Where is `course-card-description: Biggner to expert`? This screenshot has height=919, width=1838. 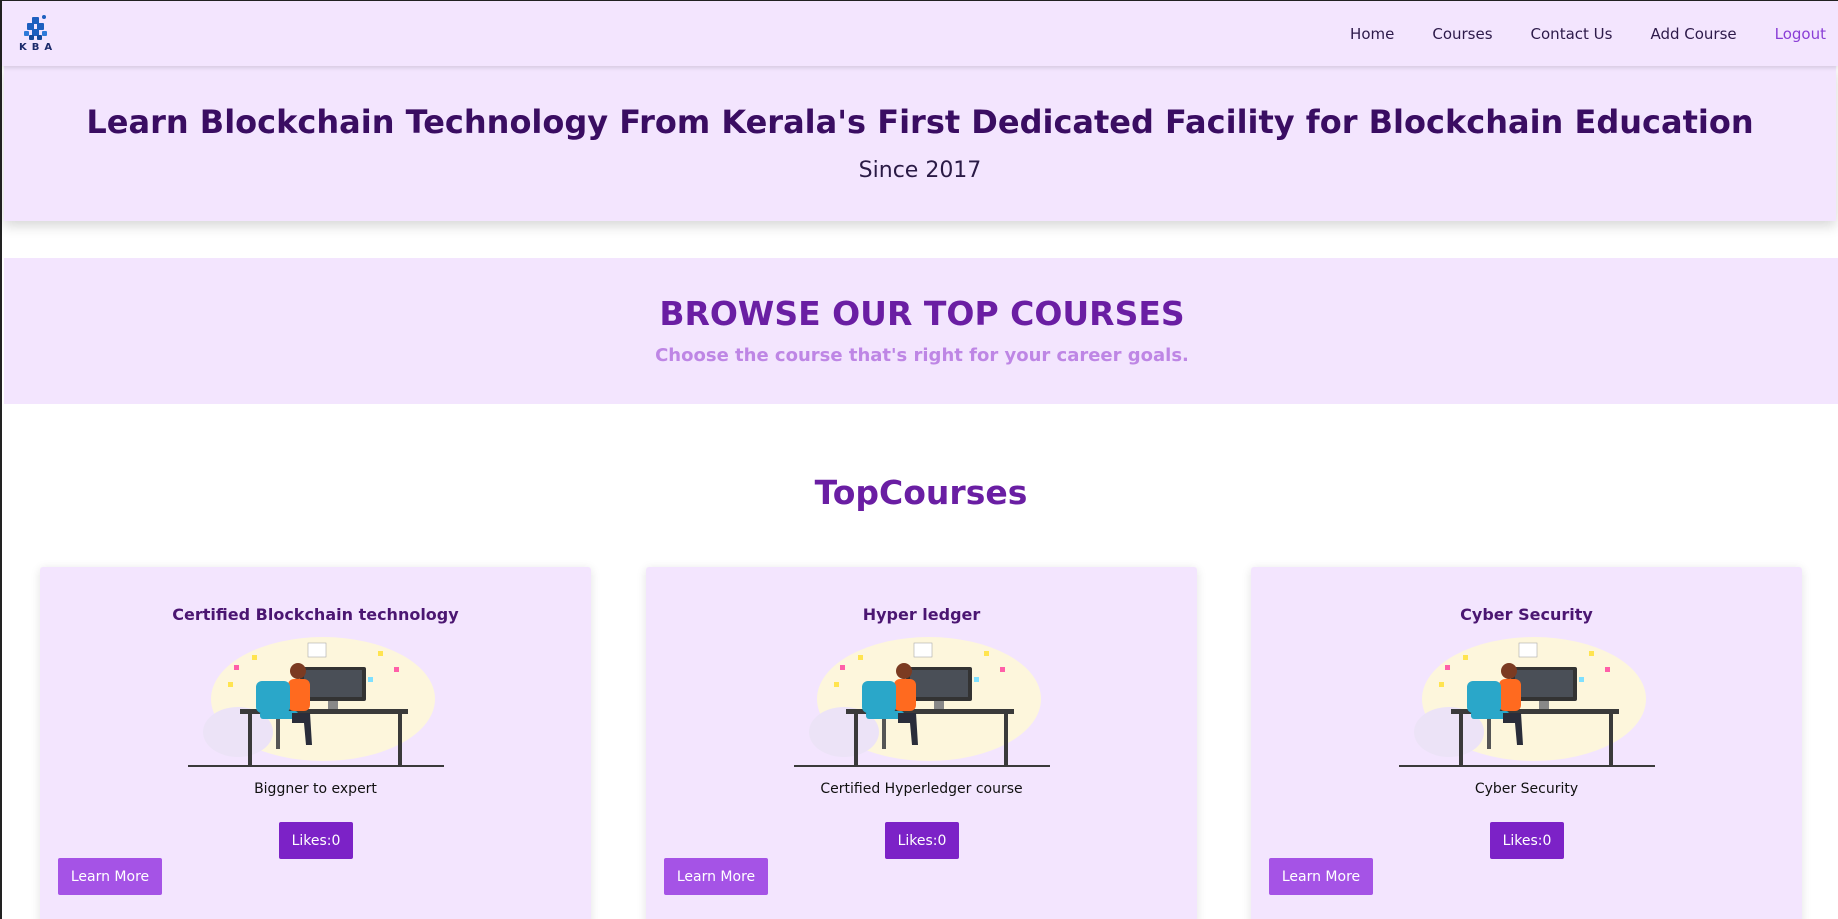
course-card-description: Biggner to expert is located at coordinates (315, 789).